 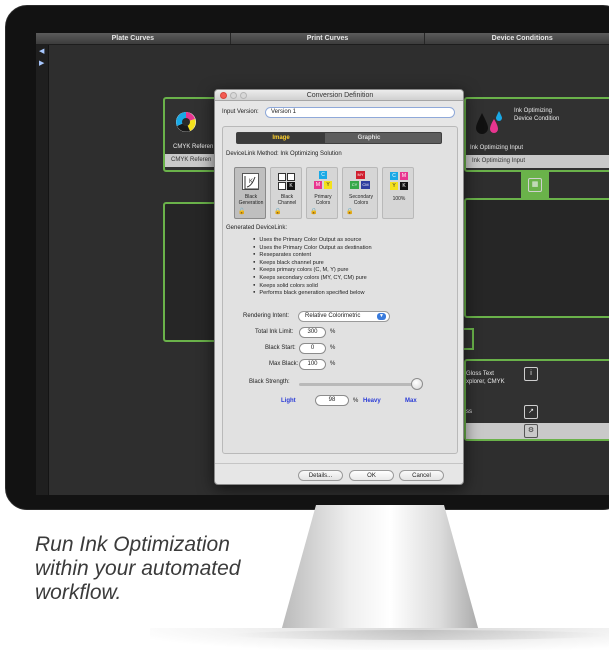 What do you see at coordinates (353, 278) in the screenshot?
I see `list-item: Keeps secondary colors (MY, CY, CM) pure` at bounding box center [353, 278].